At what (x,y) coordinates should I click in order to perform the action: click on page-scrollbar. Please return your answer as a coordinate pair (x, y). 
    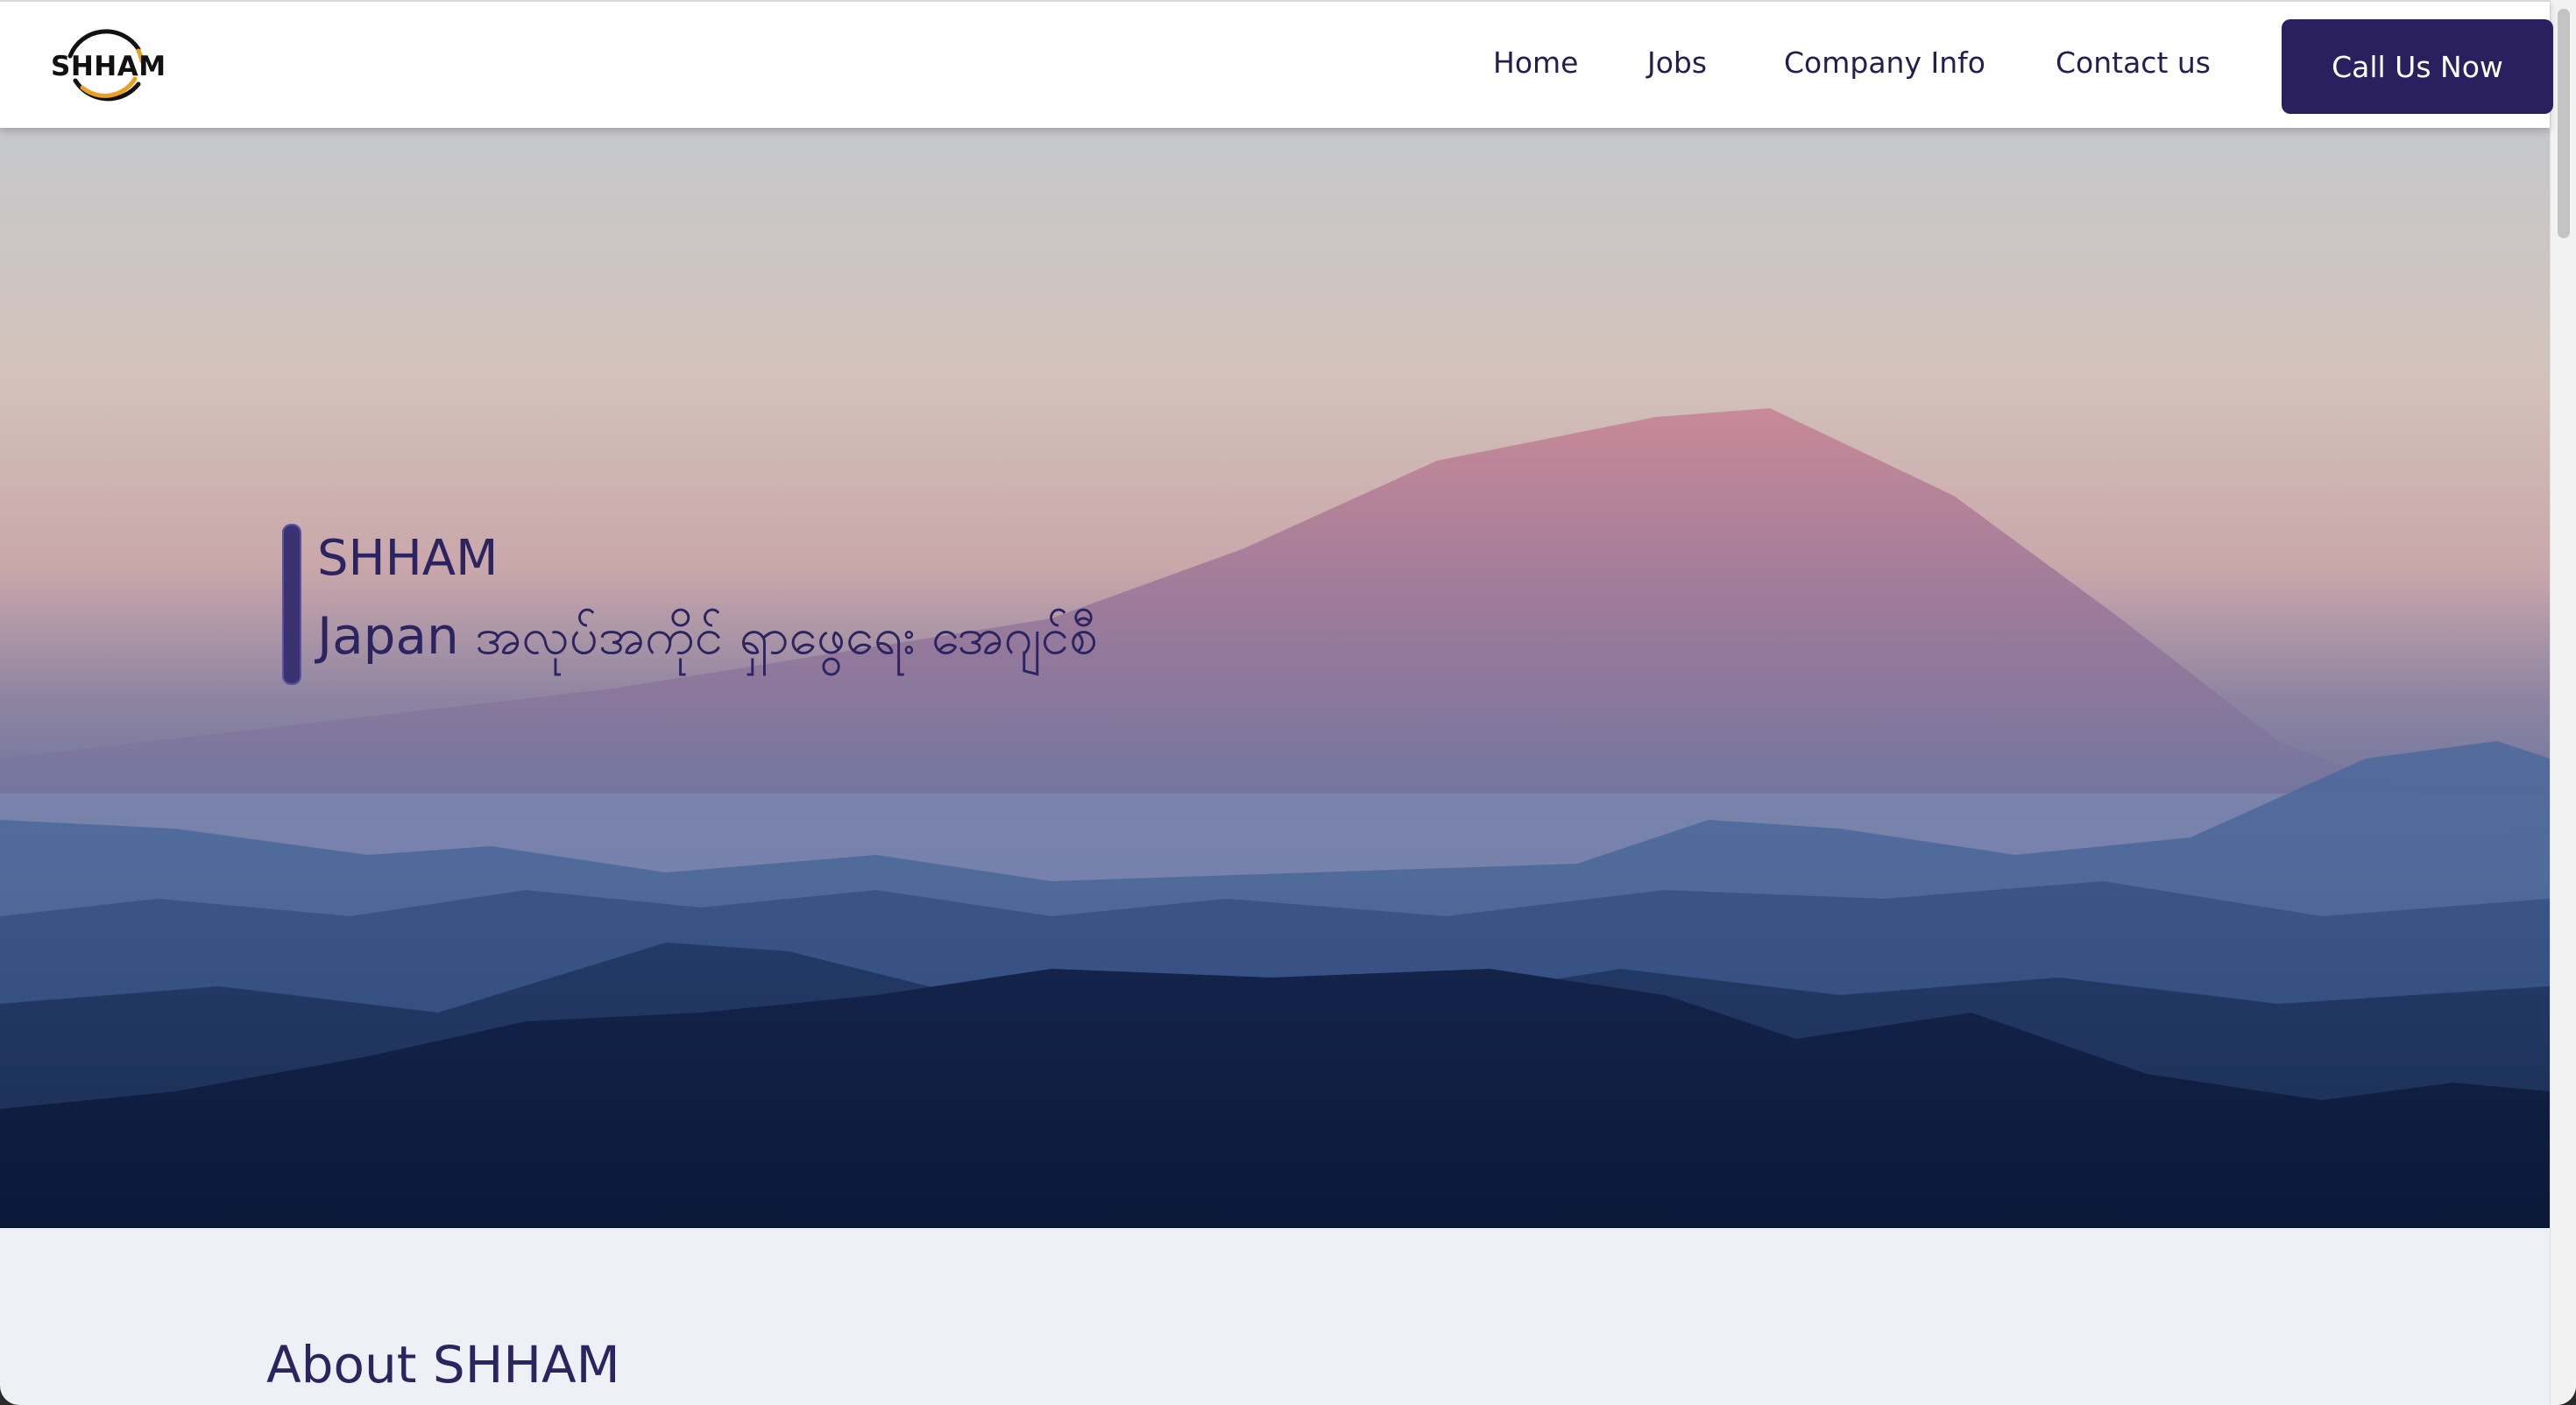
    Looking at the image, I should click on (2563, 702).